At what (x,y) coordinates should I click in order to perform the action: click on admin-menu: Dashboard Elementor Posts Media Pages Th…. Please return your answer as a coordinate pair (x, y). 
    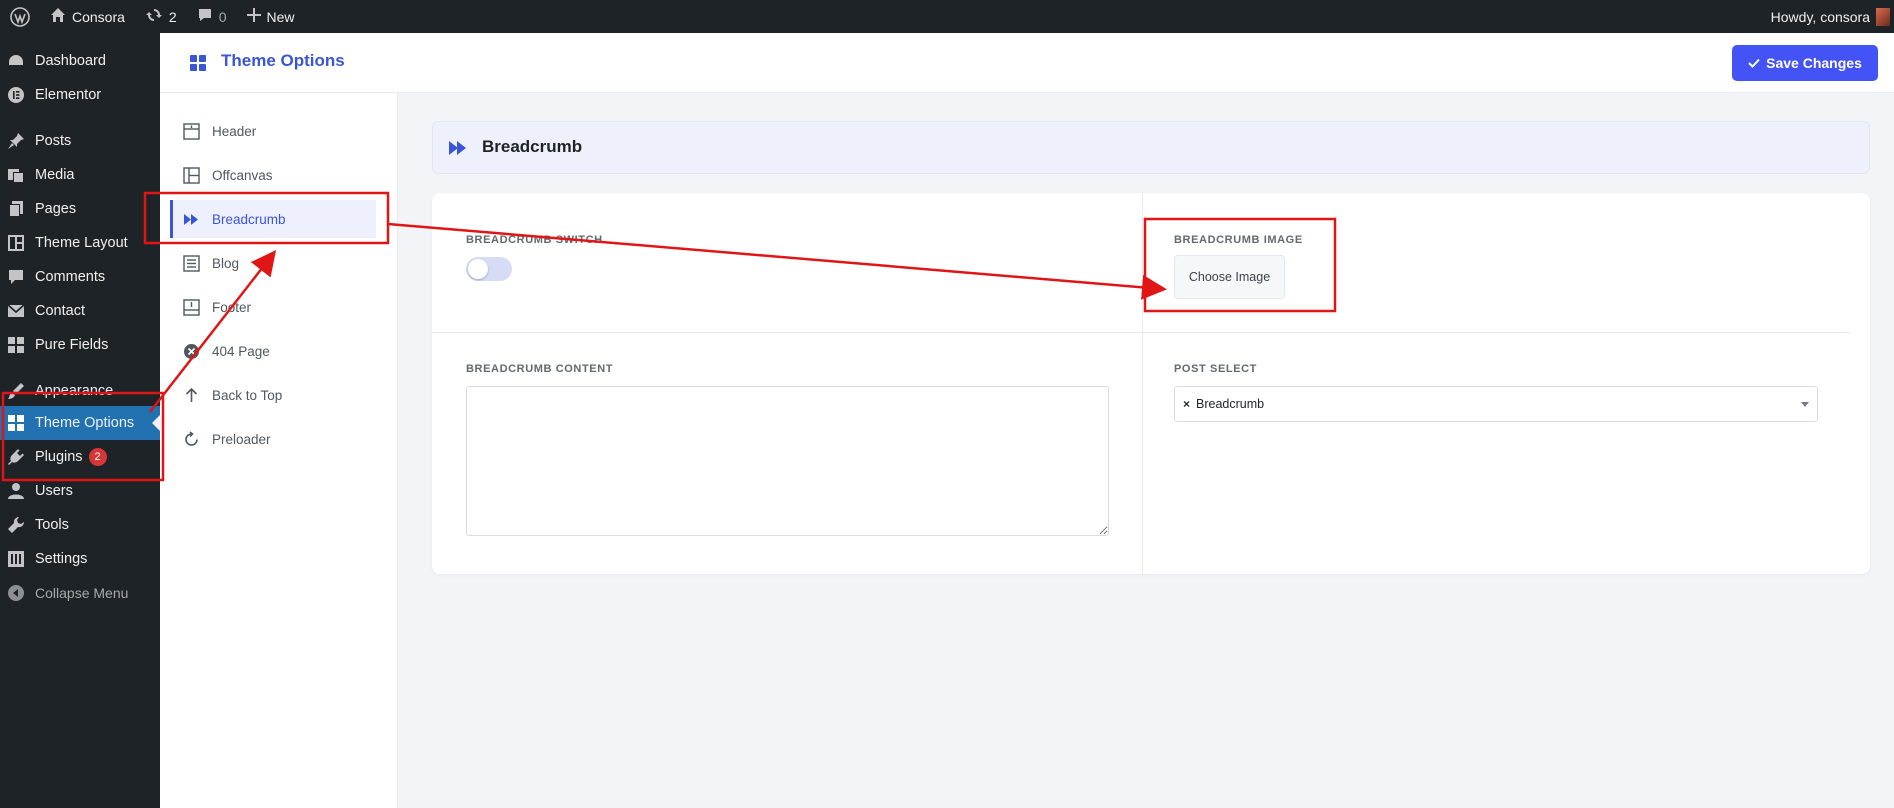
    Looking at the image, I should click on (80, 420).